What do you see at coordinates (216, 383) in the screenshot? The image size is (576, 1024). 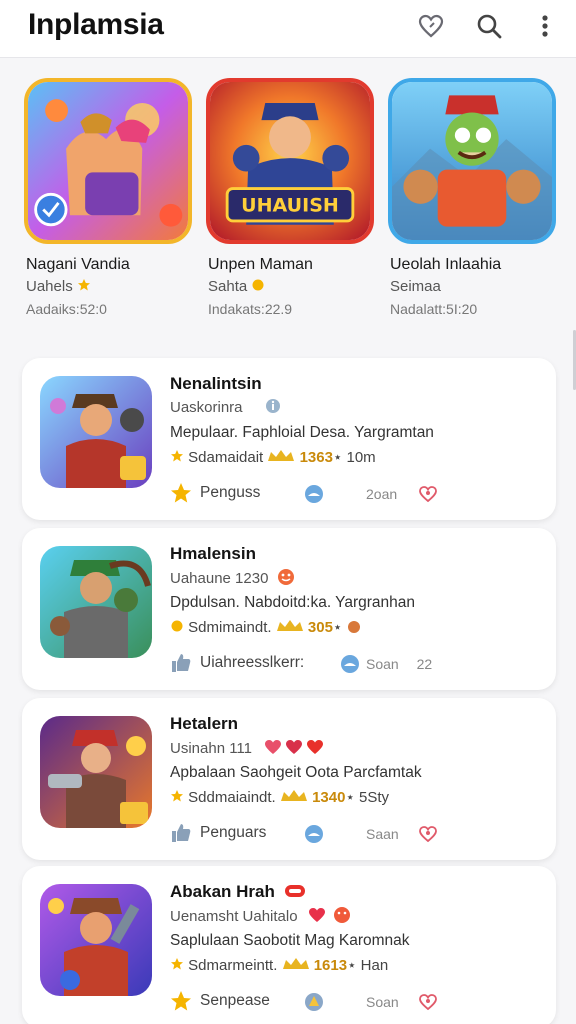 I see `app-title: Nenalintsin` at bounding box center [216, 383].